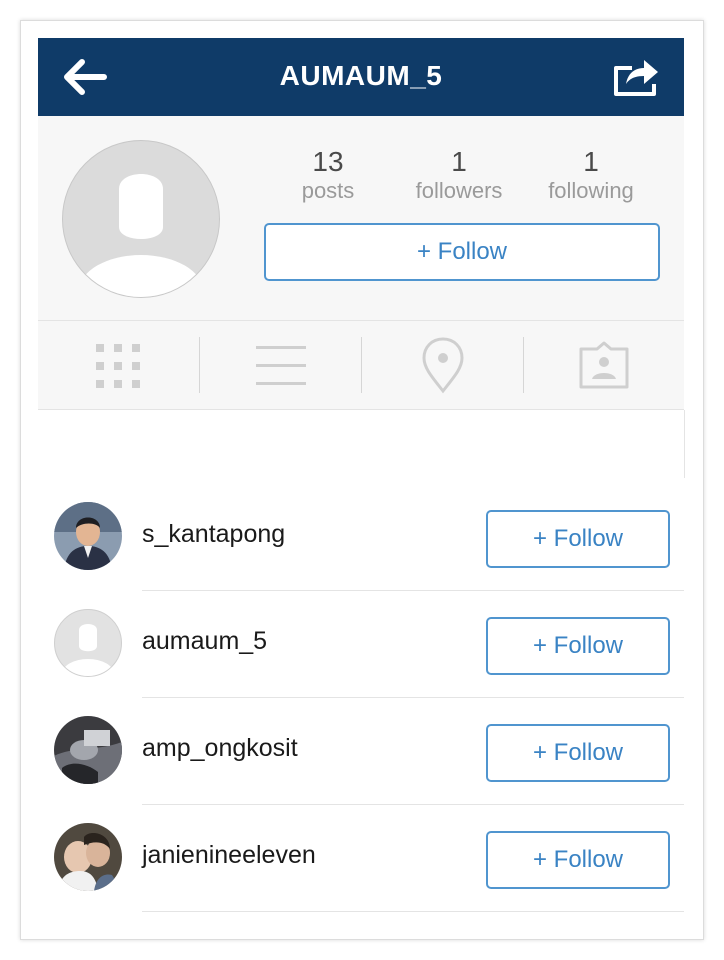 The width and height of the screenshot is (724, 960). What do you see at coordinates (328, 190) in the screenshot?
I see `posts-label: posts` at bounding box center [328, 190].